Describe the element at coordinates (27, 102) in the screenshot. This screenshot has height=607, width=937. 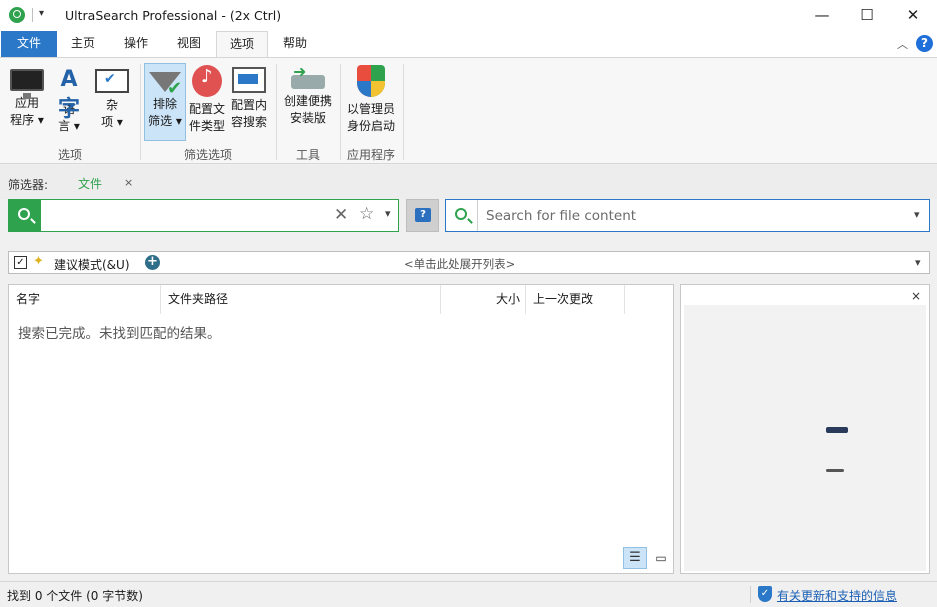
I see `applications-button: 应用 程序 ▾` at that location.